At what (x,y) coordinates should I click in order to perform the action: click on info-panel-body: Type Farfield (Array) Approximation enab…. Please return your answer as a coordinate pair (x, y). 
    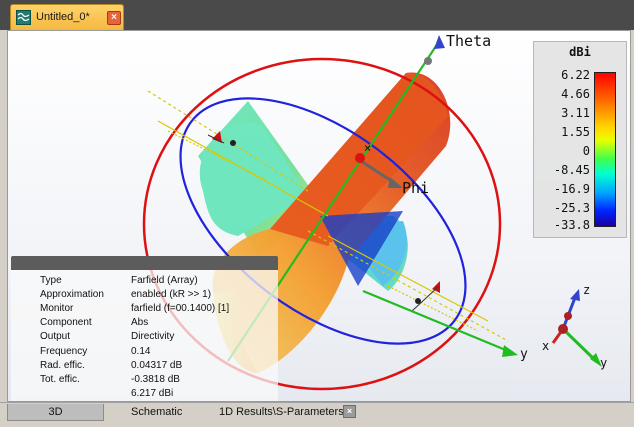
    Looking at the image, I should click on (144, 335).